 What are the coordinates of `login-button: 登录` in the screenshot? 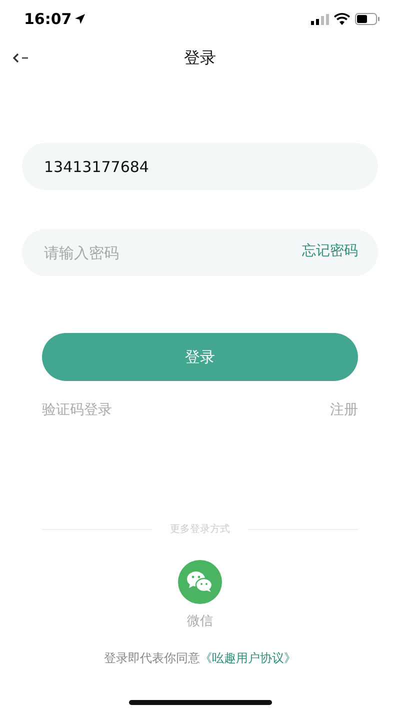 It's located at (200, 357).